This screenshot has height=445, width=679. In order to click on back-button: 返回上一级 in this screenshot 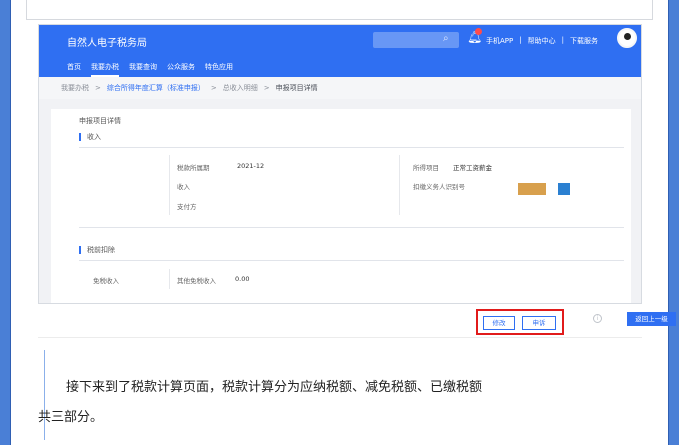, I will do `click(651, 319)`.